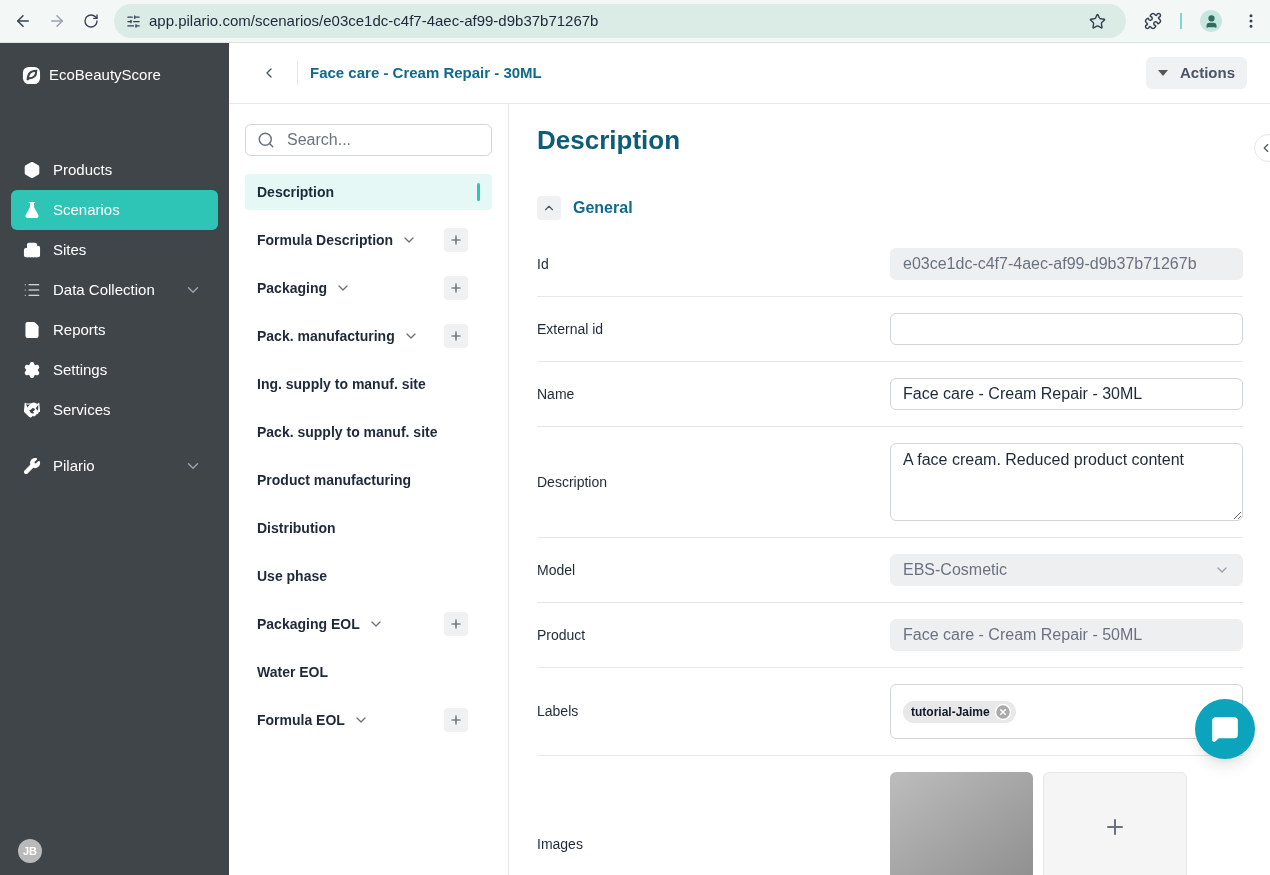  What do you see at coordinates (32, 210) in the screenshot?
I see `flask-icon` at bounding box center [32, 210].